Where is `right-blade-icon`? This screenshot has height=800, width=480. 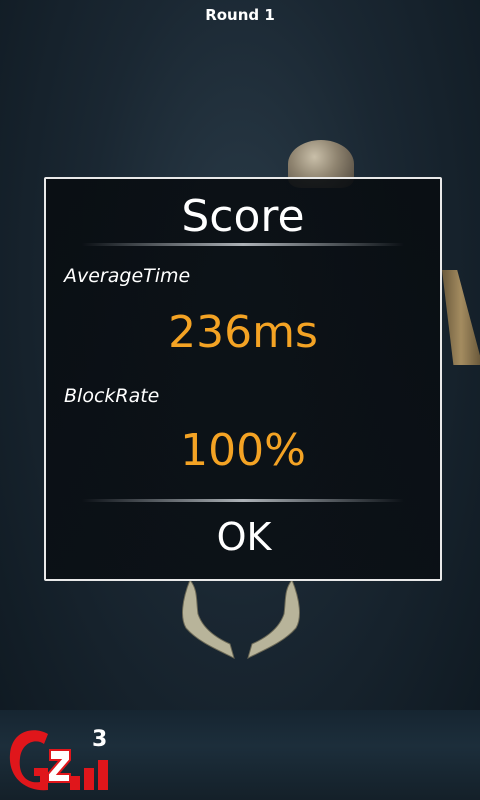 right-blade-icon is located at coordinates (273, 619).